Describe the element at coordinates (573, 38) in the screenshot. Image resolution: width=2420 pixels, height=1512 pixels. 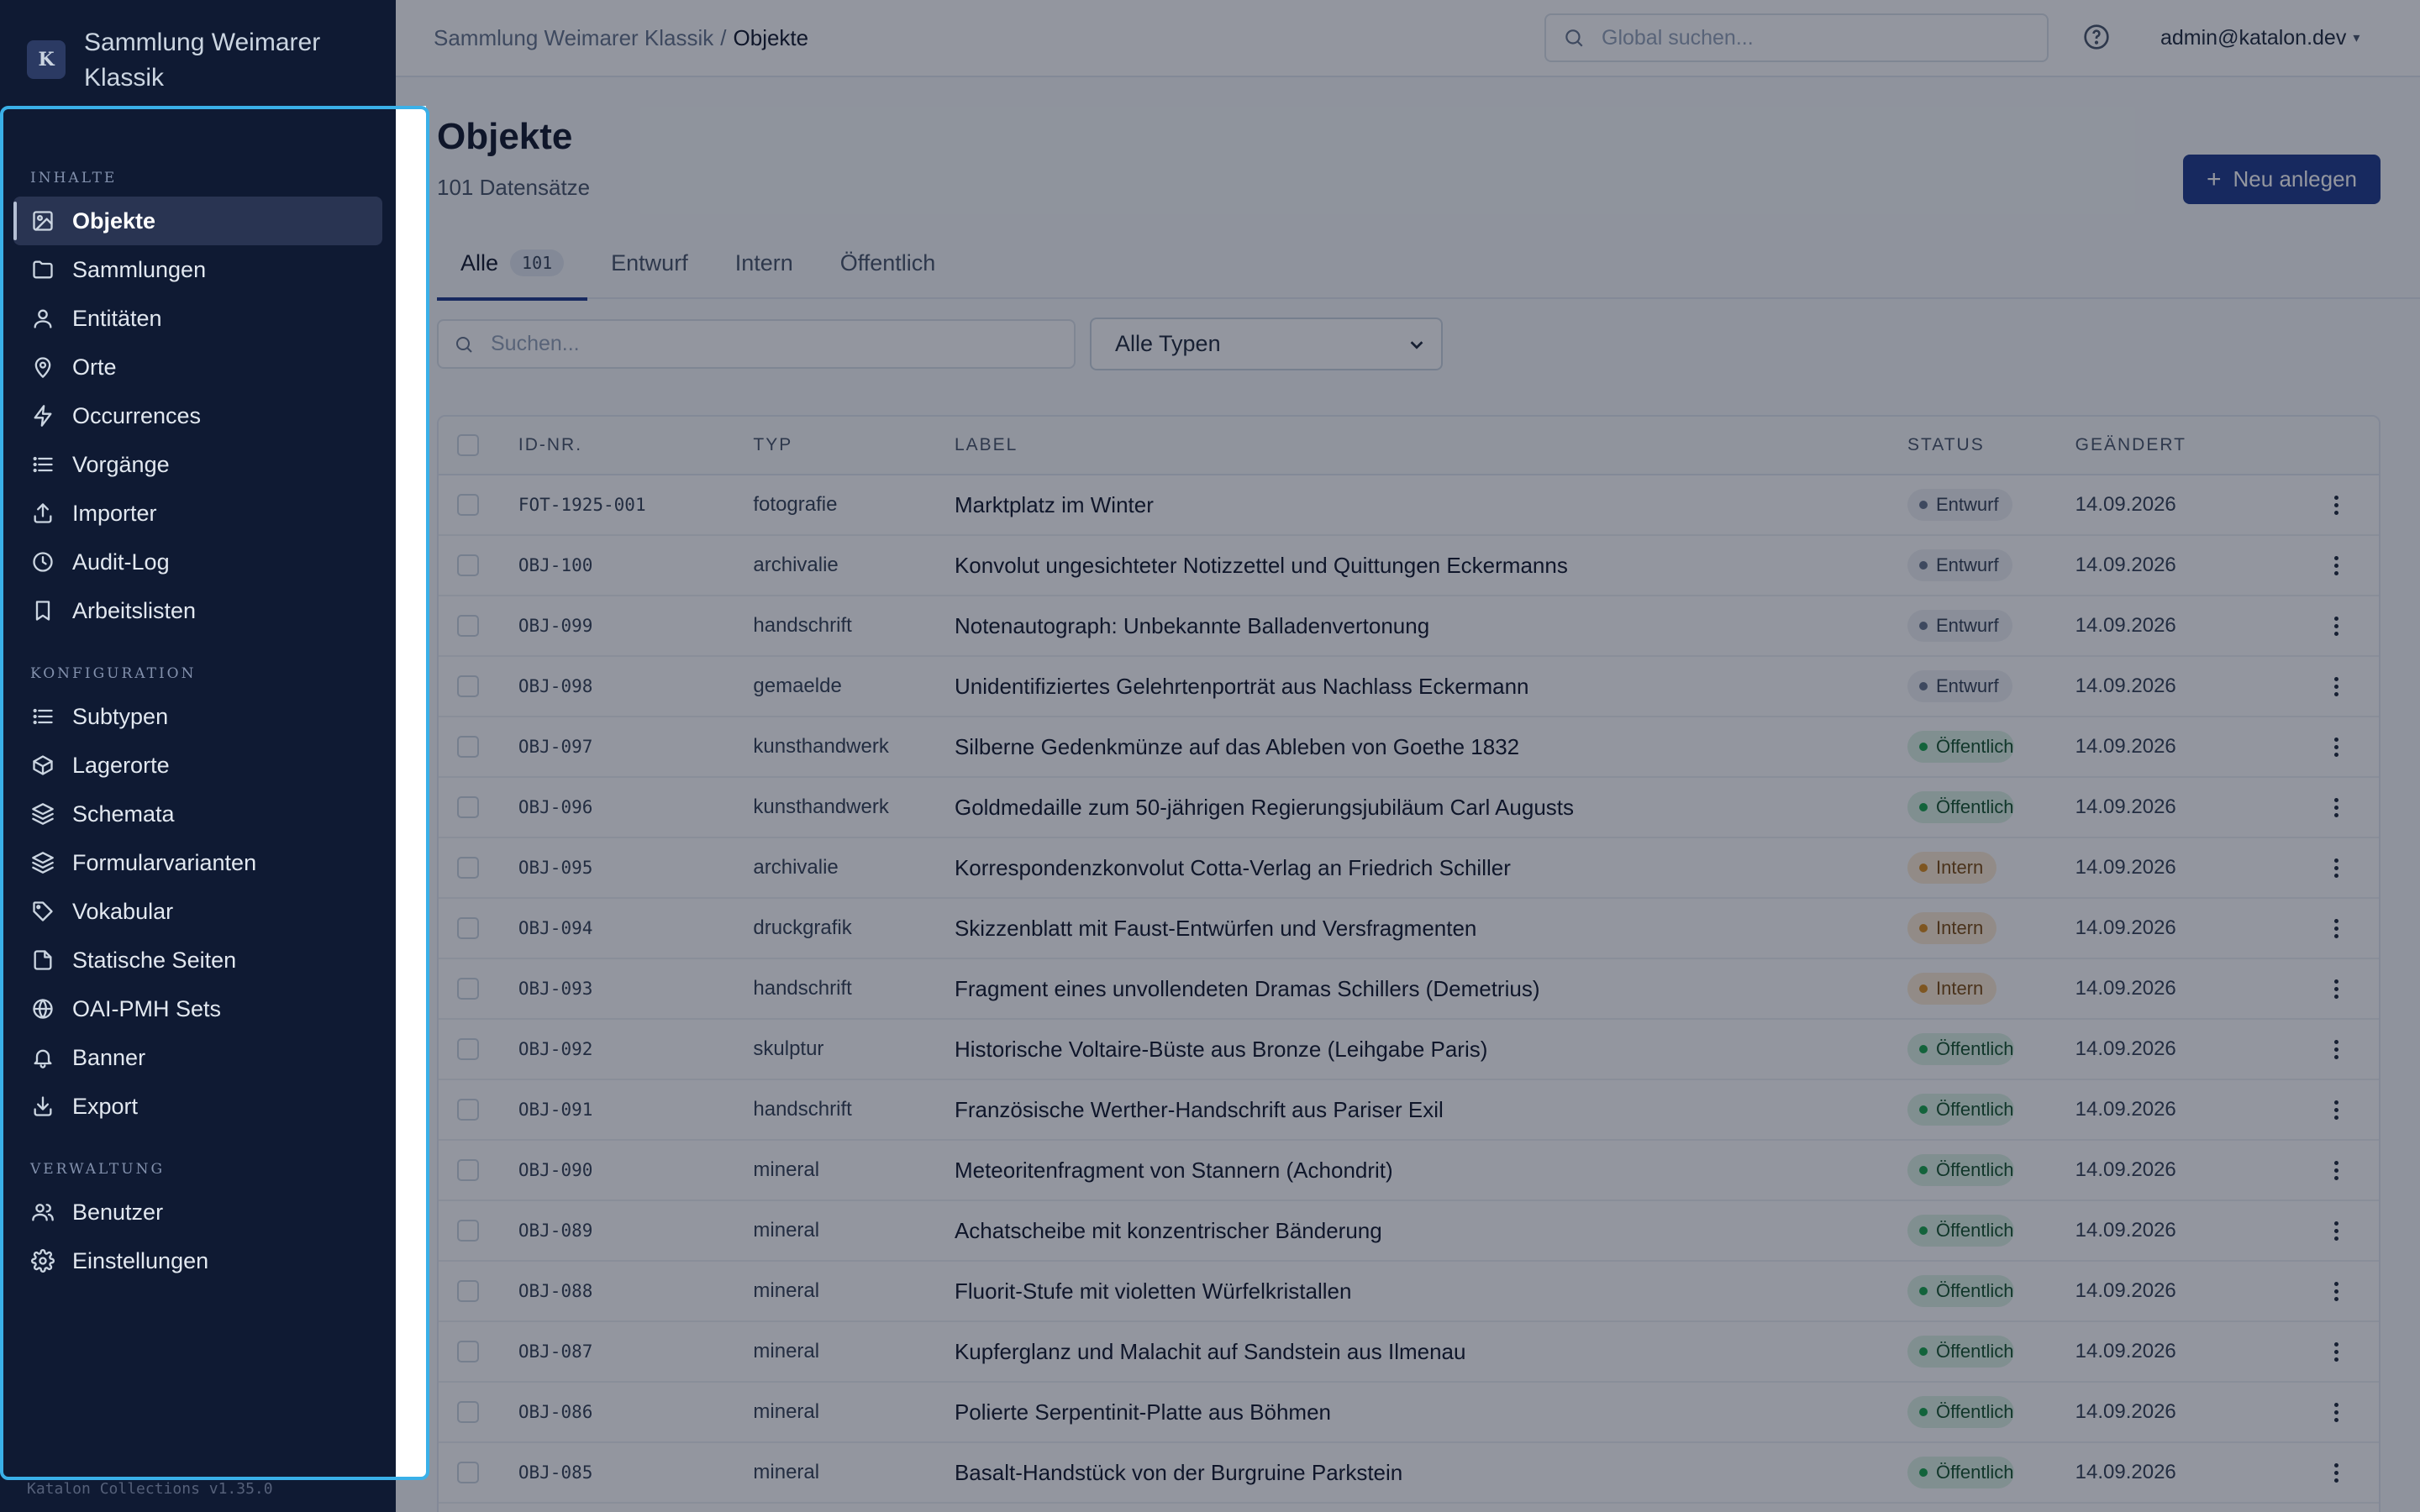
I see `breadcrumb-root: Sammlung Weimarer Klassik` at that location.